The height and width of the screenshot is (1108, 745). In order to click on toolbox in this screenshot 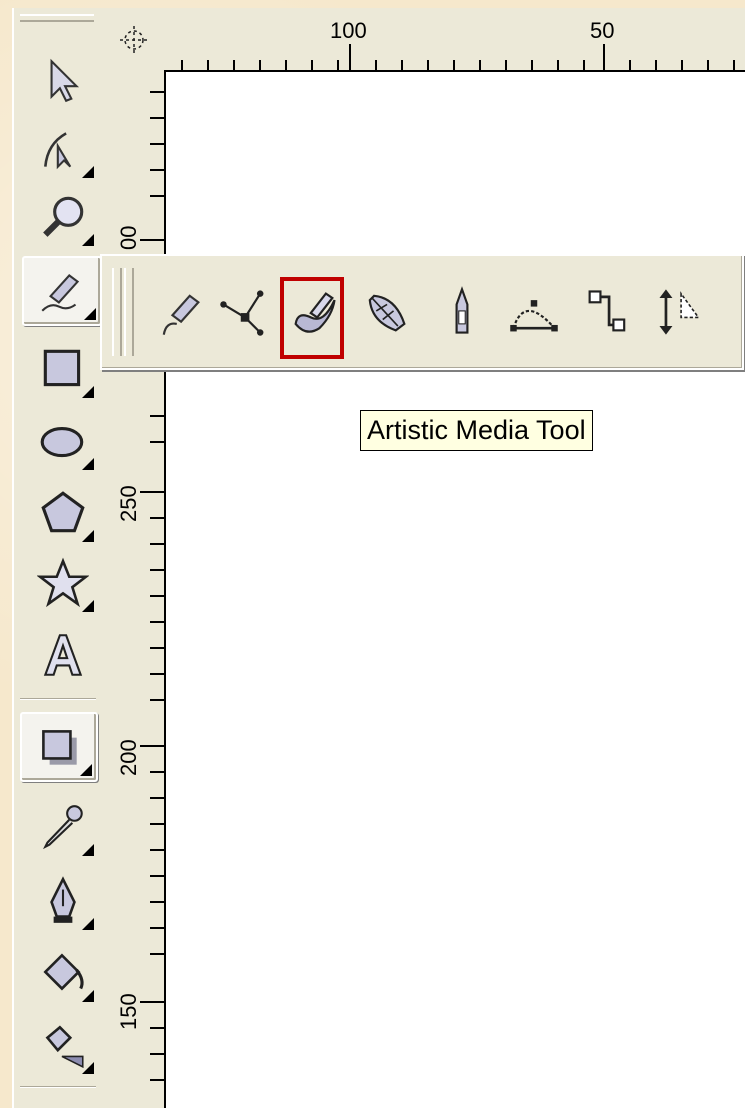, I will do `click(57, 558)`.